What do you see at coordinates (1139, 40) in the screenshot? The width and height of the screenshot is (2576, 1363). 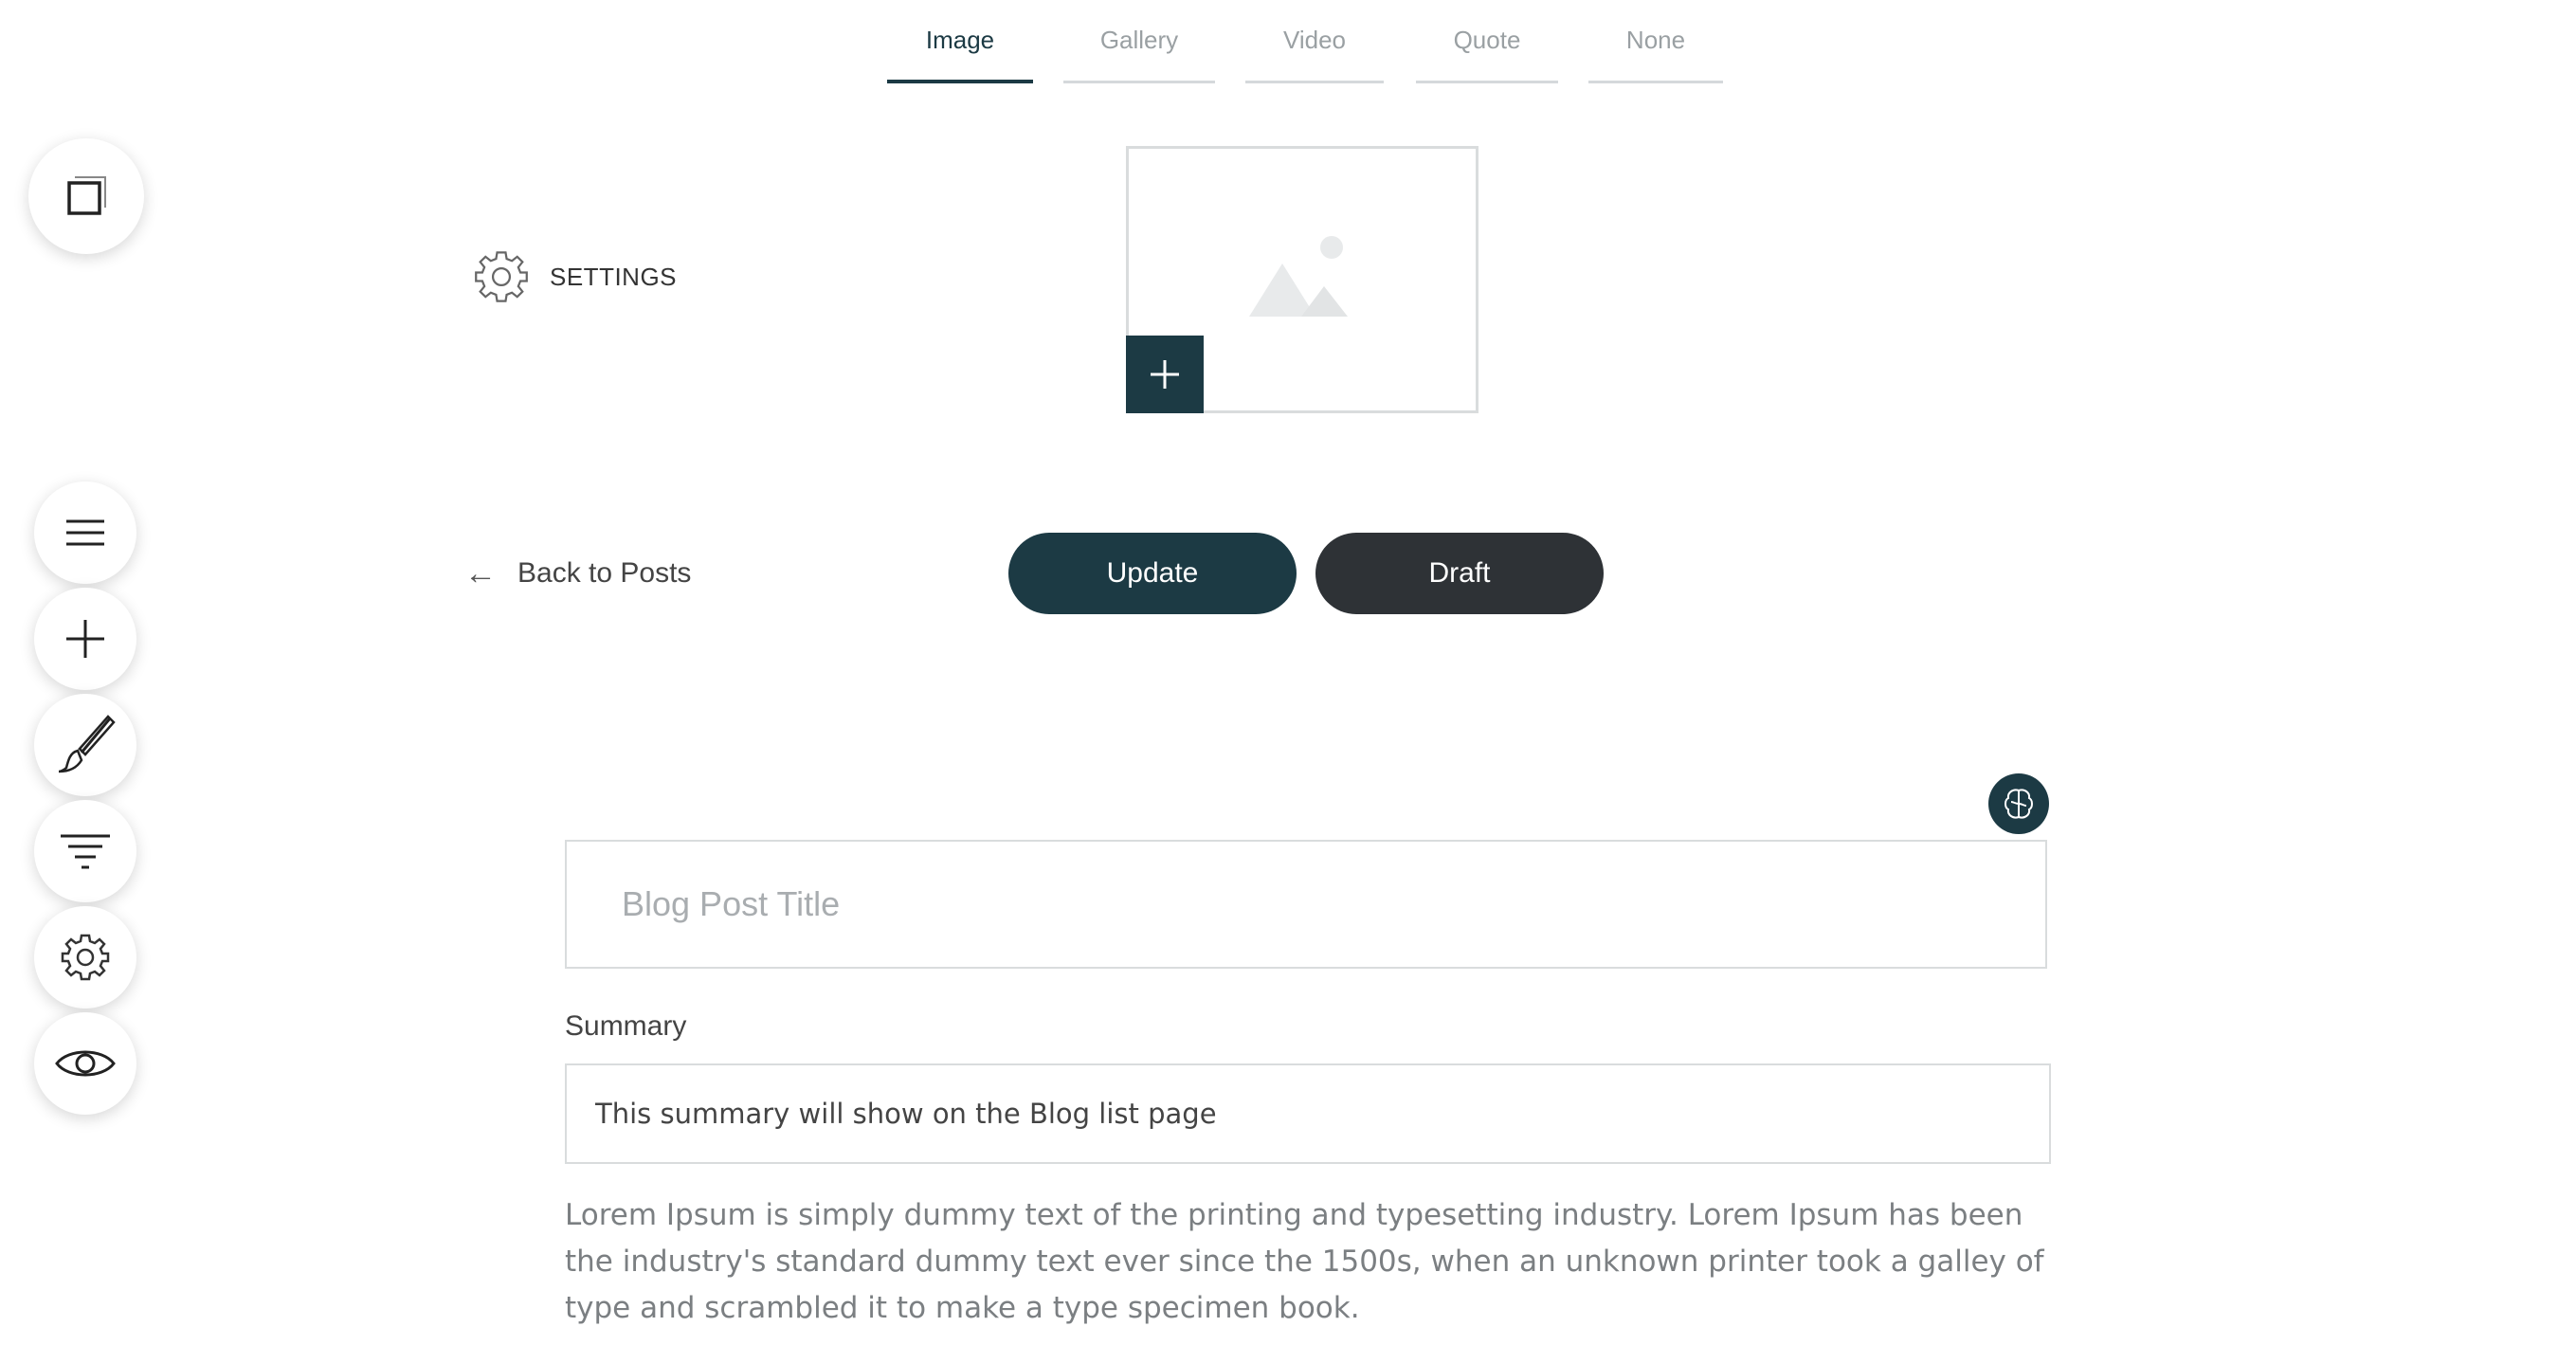 I see `tab-label: Gallery` at bounding box center [1139, 40].